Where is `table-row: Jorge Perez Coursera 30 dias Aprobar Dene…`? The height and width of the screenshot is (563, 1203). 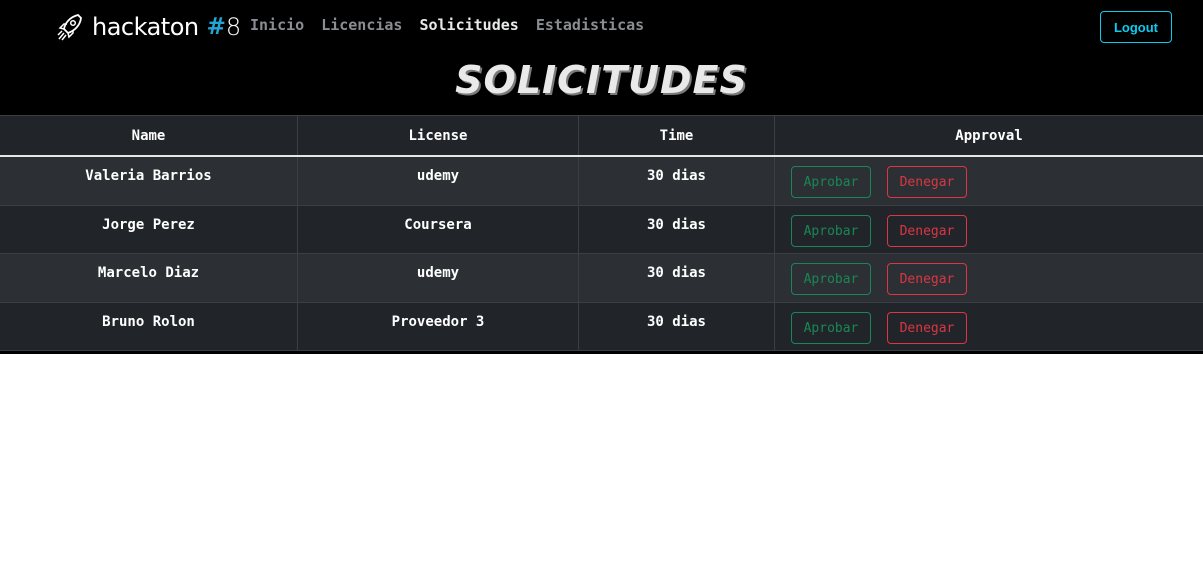 table-row: Jorge Perez Coursera 30 dias Aprobar Dene… is located at coordinates (601, 229).